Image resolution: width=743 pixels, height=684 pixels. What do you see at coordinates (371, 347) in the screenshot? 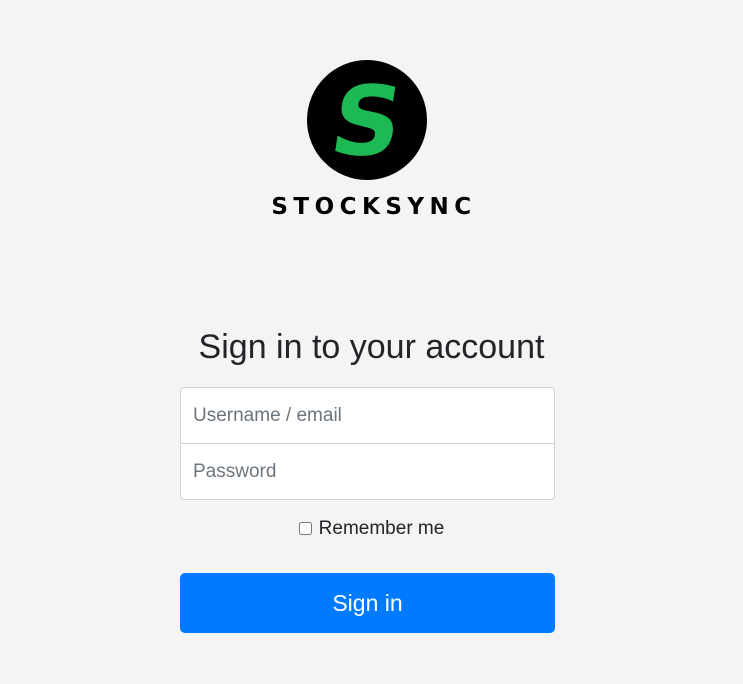
I see `page-title: Sign in to your account` at bounding box center [371, 347].